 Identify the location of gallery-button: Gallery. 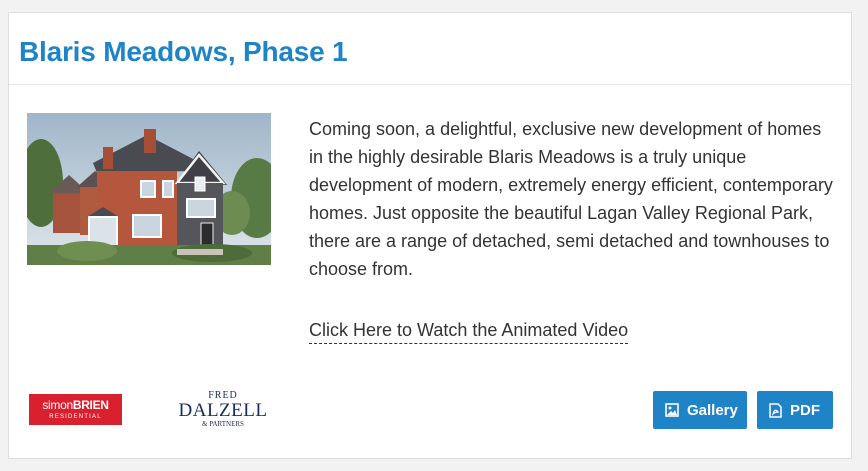
(700, 410).